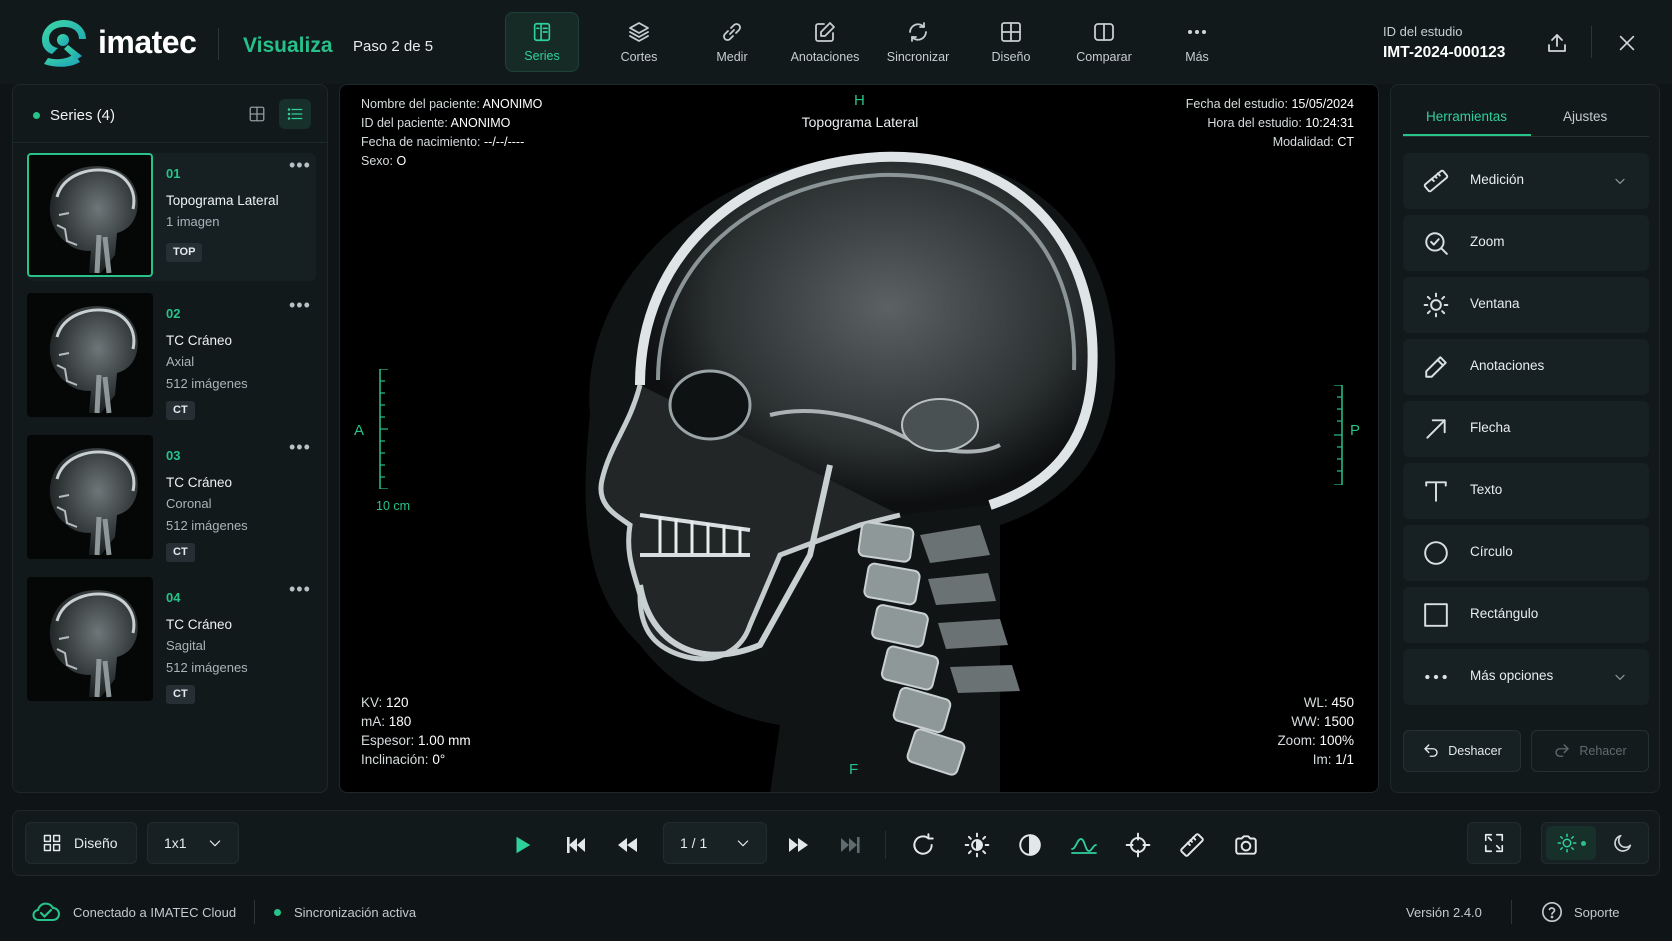 This screenshot has height=941, width=1672. What do you see at coordinates (400, 721) in the screenshot?
I see `ma-value: 180` at bounding box center [400, 721].